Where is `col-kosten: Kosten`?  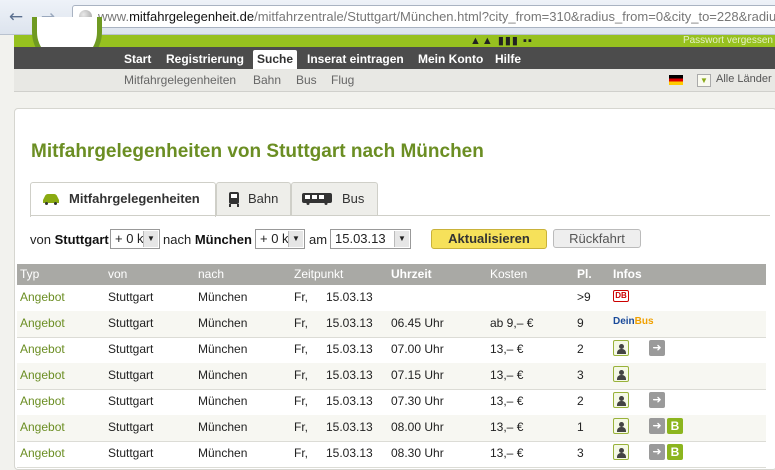 col-kosten: Kosten is located at coordinates (508, 274).